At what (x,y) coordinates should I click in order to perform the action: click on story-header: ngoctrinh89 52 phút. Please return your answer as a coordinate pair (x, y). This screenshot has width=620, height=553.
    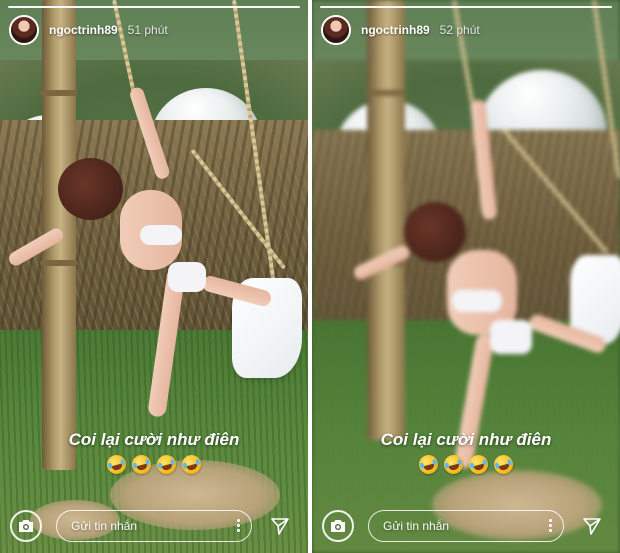
    Looking at the image, I should click on (400, 30).